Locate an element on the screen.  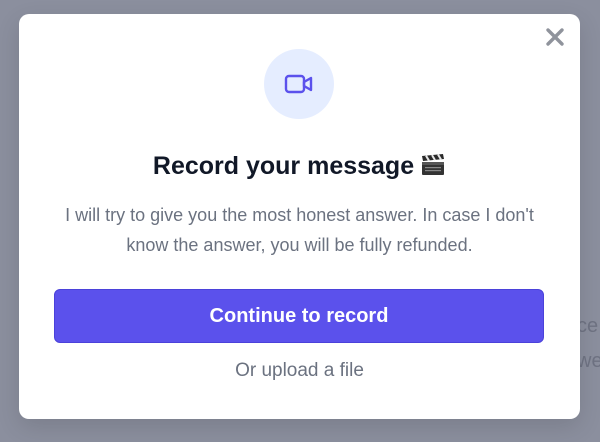
close-button is located at coordinates (555, 37).